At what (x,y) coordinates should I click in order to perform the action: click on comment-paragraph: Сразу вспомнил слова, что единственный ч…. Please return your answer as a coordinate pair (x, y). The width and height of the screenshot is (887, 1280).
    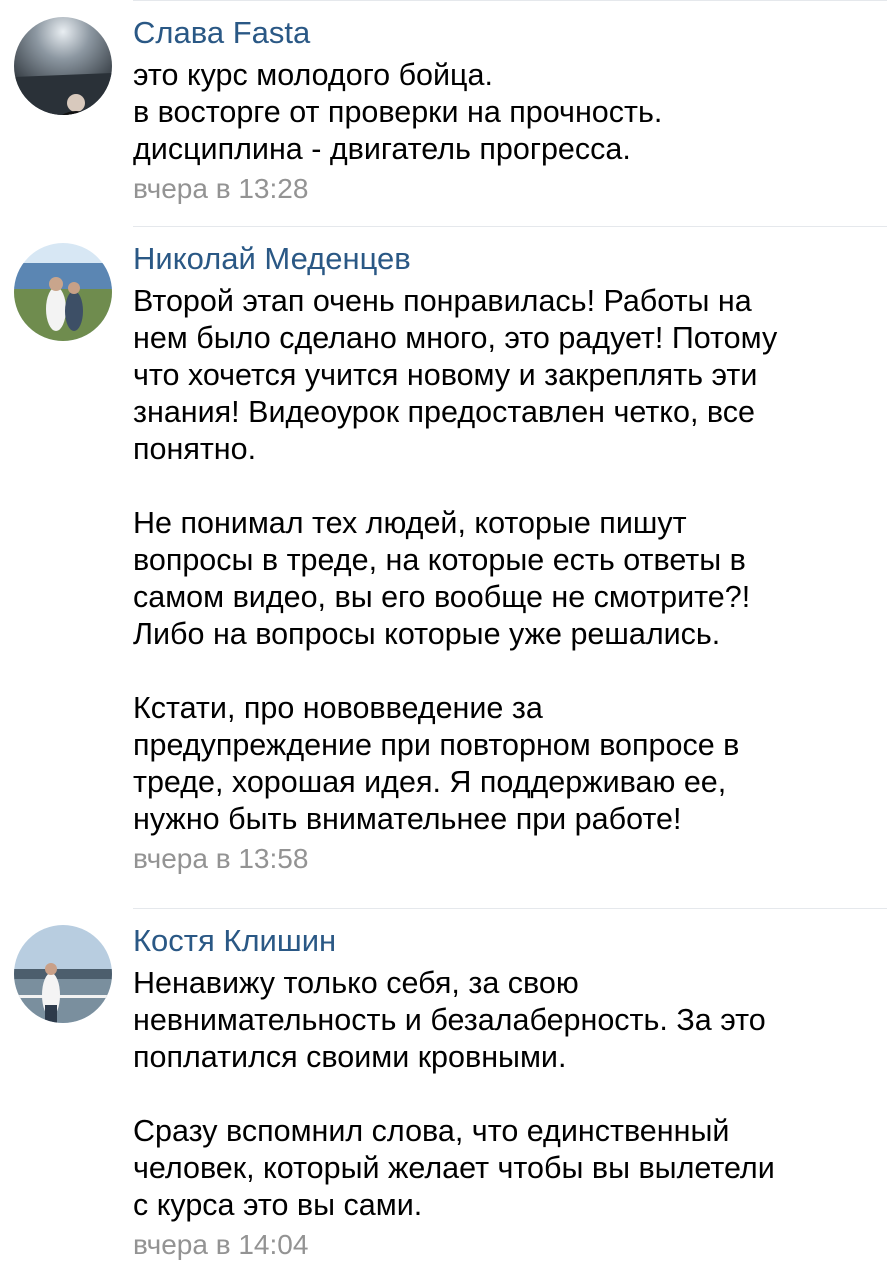
    Looking at the image, I should click on (454, 1168).